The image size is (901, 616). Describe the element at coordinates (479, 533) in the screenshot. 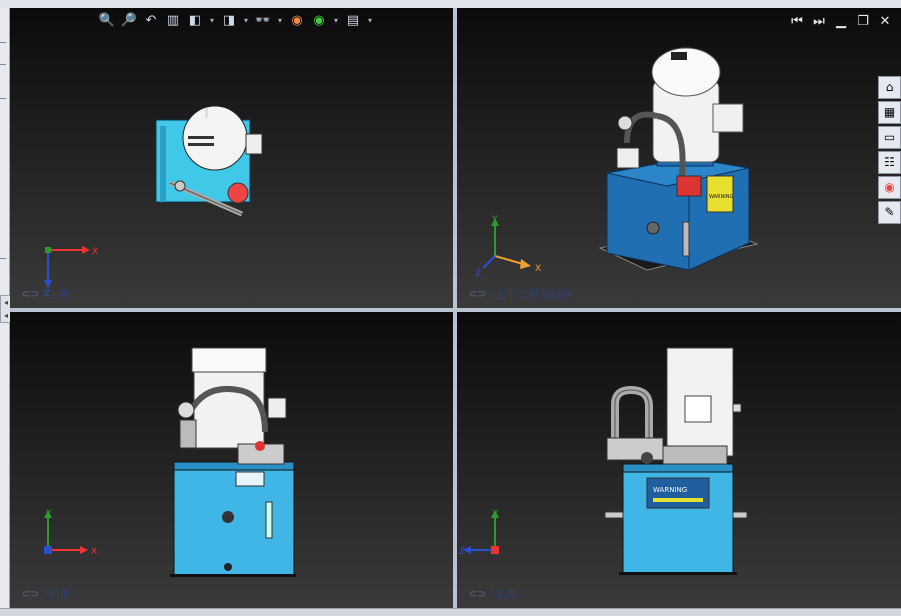

I see `axis-triad: Y Z` at that location.